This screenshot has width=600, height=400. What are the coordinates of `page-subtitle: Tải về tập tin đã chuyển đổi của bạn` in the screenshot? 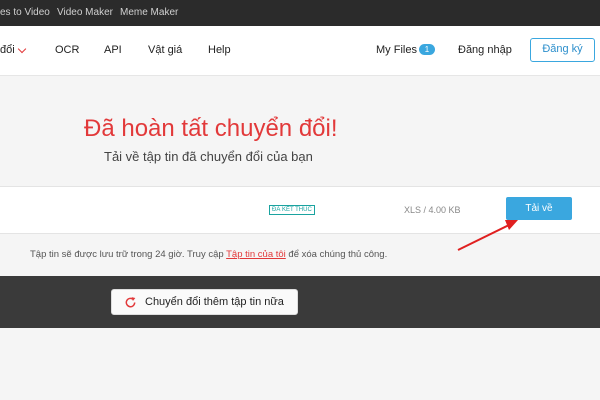 It's located at (208, 156).